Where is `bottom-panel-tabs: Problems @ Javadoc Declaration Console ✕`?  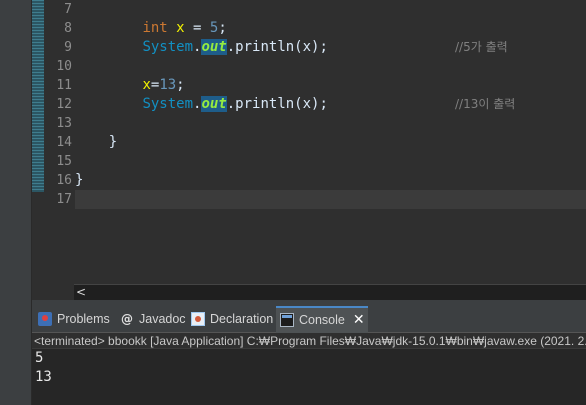
bottom-panel-tabs: Problems @ Javadoc Declaration Console ✕ is located at coordinates (309, 319).